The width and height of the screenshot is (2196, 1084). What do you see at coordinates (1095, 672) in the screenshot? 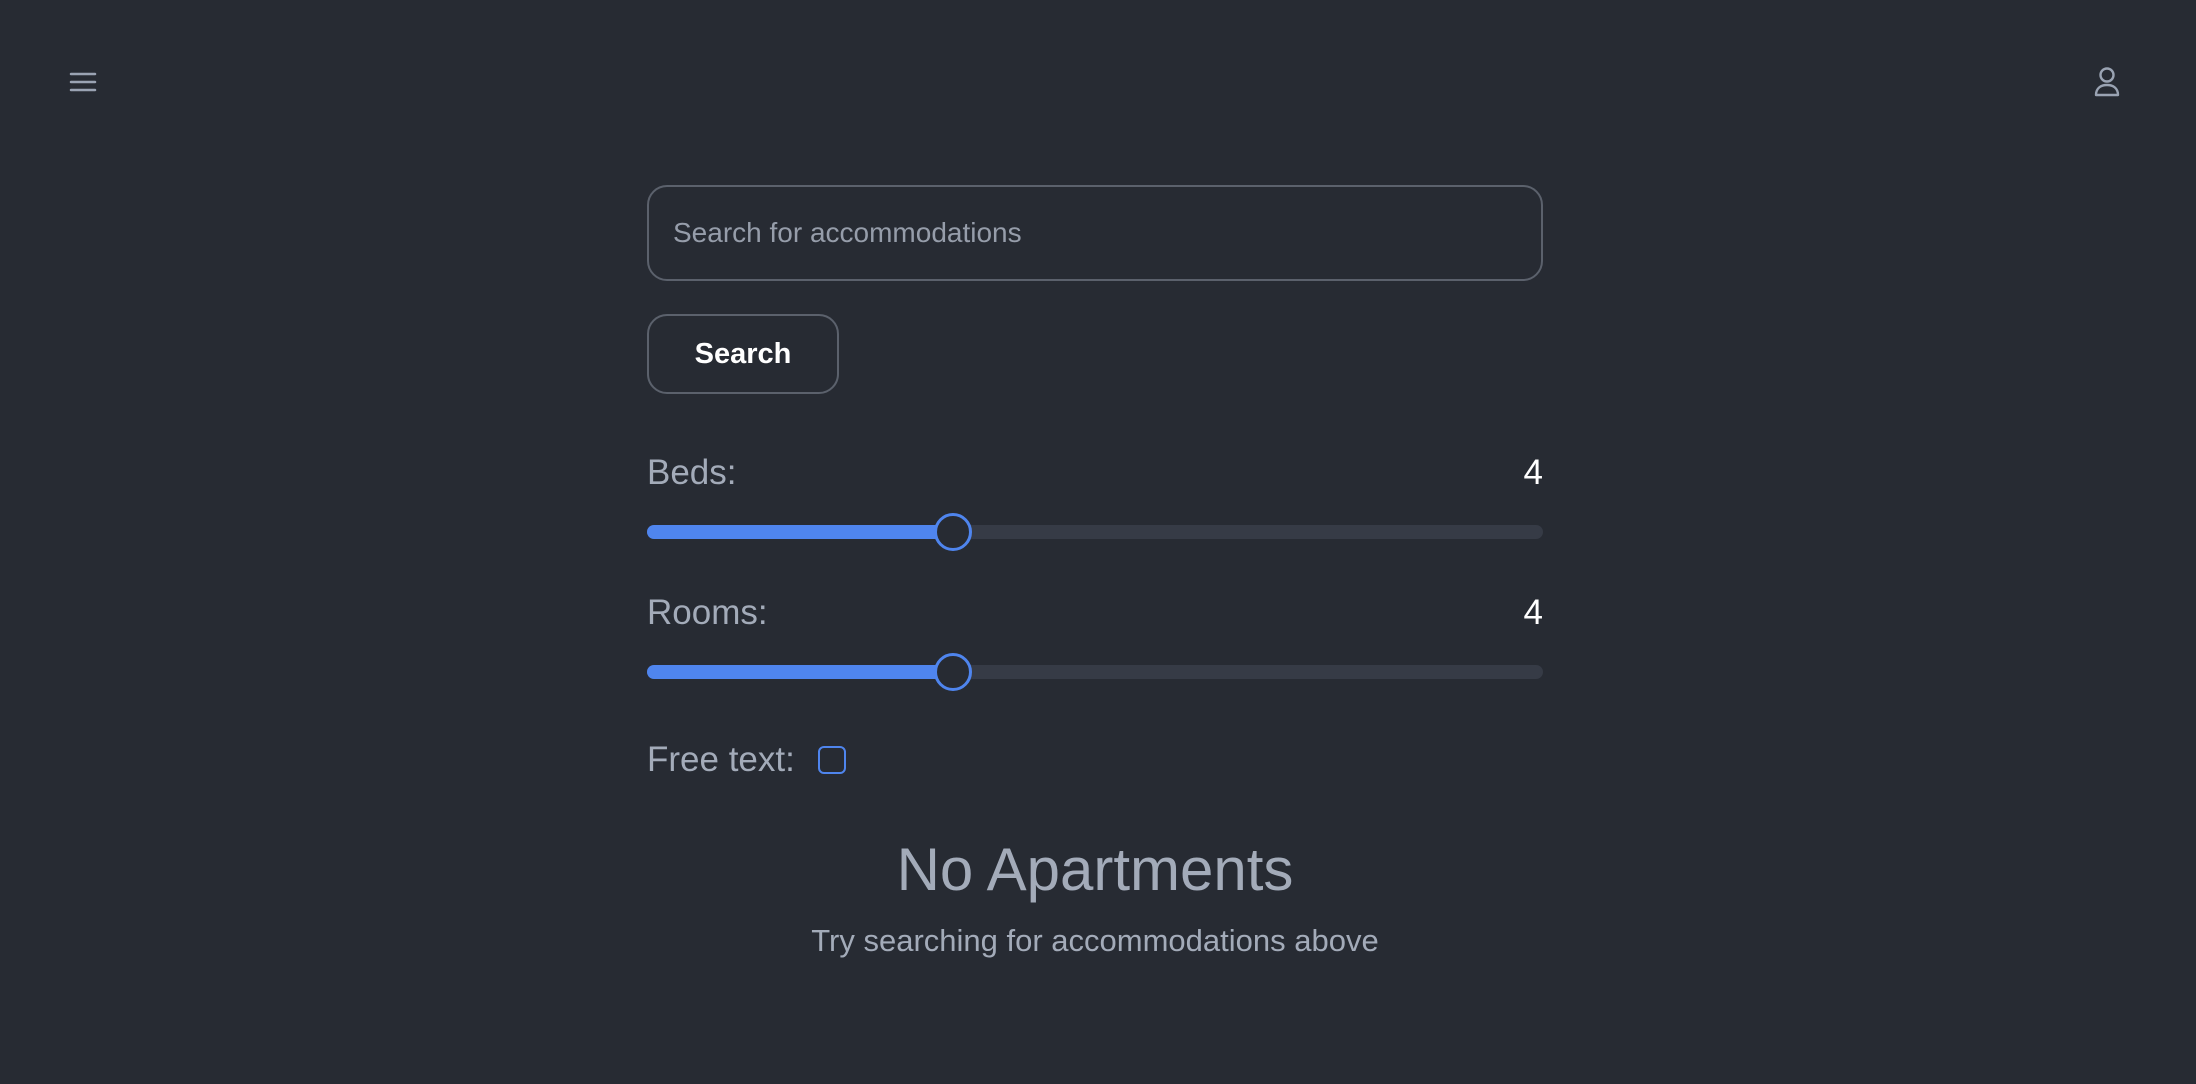
I see `rooms-slider` at bounding box center [1095, 672].